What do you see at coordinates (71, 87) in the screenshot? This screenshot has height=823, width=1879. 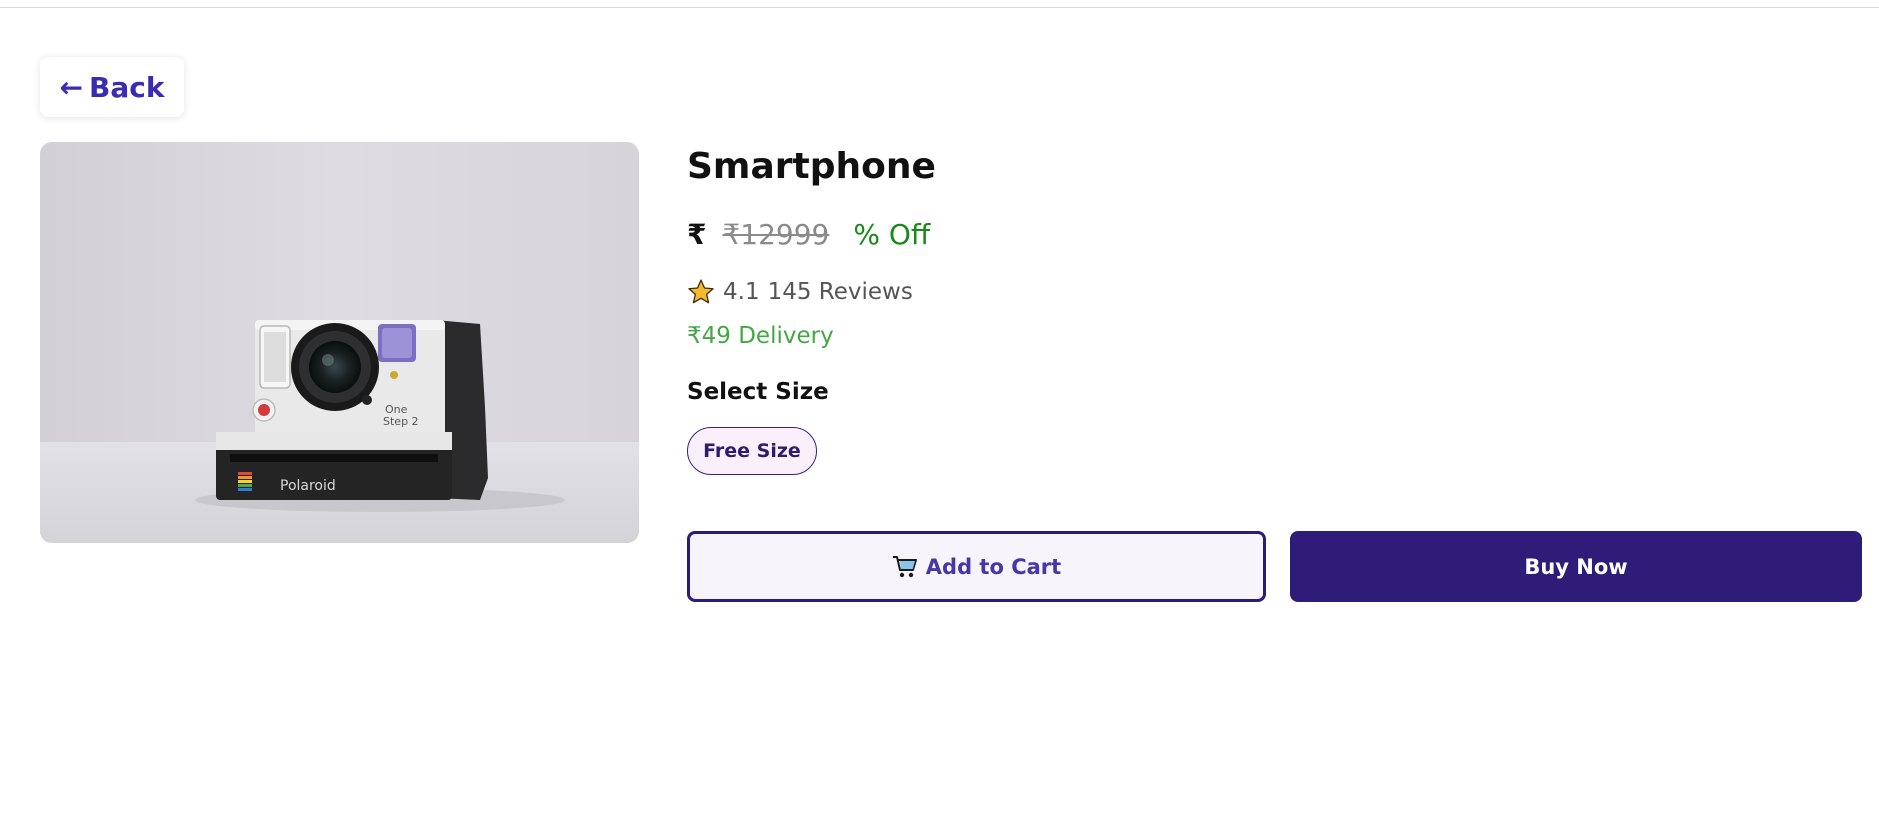 I see `back-arrow-icon: ←` at bounding box center [71, 87].